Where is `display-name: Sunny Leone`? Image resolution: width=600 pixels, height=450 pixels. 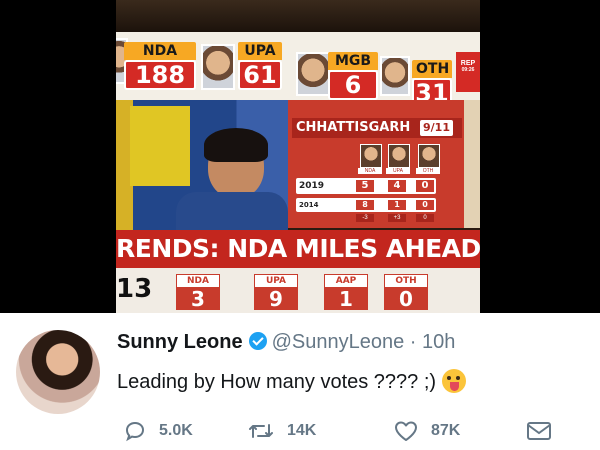
display-name: Sunny Leone is located at coordinates (180, 342).